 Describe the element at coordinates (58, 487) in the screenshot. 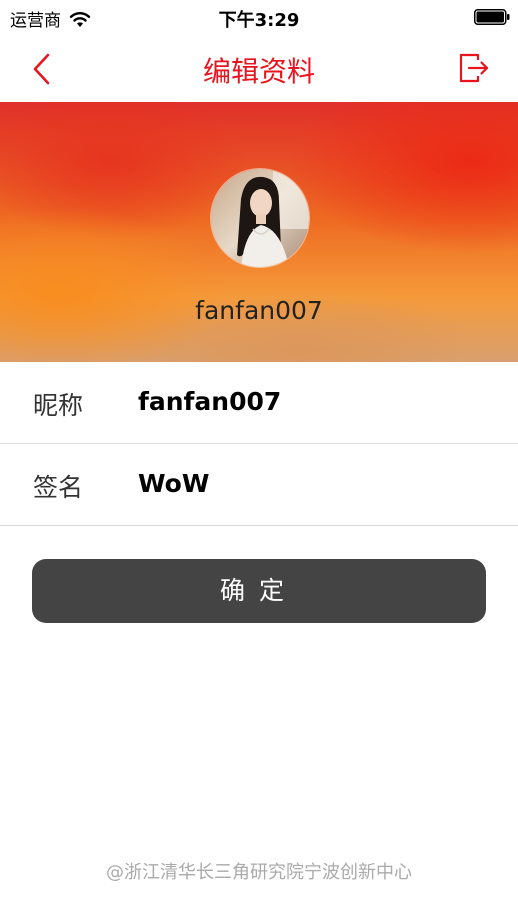

I see `signature-label: 签名` at that location.